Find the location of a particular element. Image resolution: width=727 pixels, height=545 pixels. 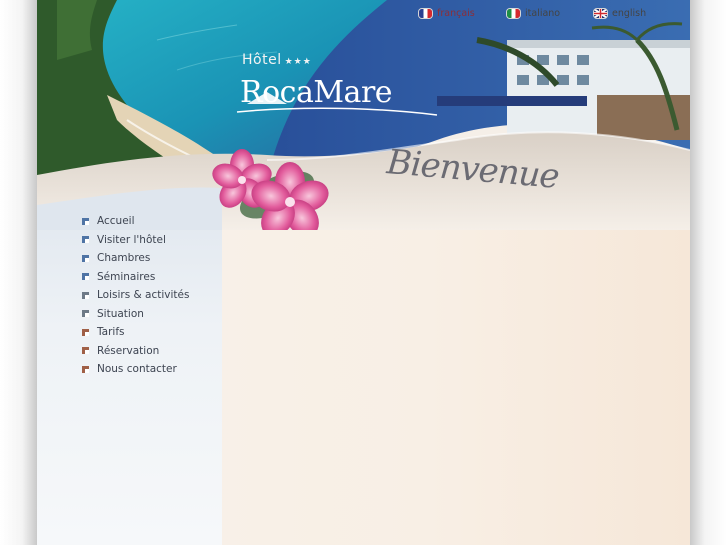

left-shadow is located at coordinates (18, 272).